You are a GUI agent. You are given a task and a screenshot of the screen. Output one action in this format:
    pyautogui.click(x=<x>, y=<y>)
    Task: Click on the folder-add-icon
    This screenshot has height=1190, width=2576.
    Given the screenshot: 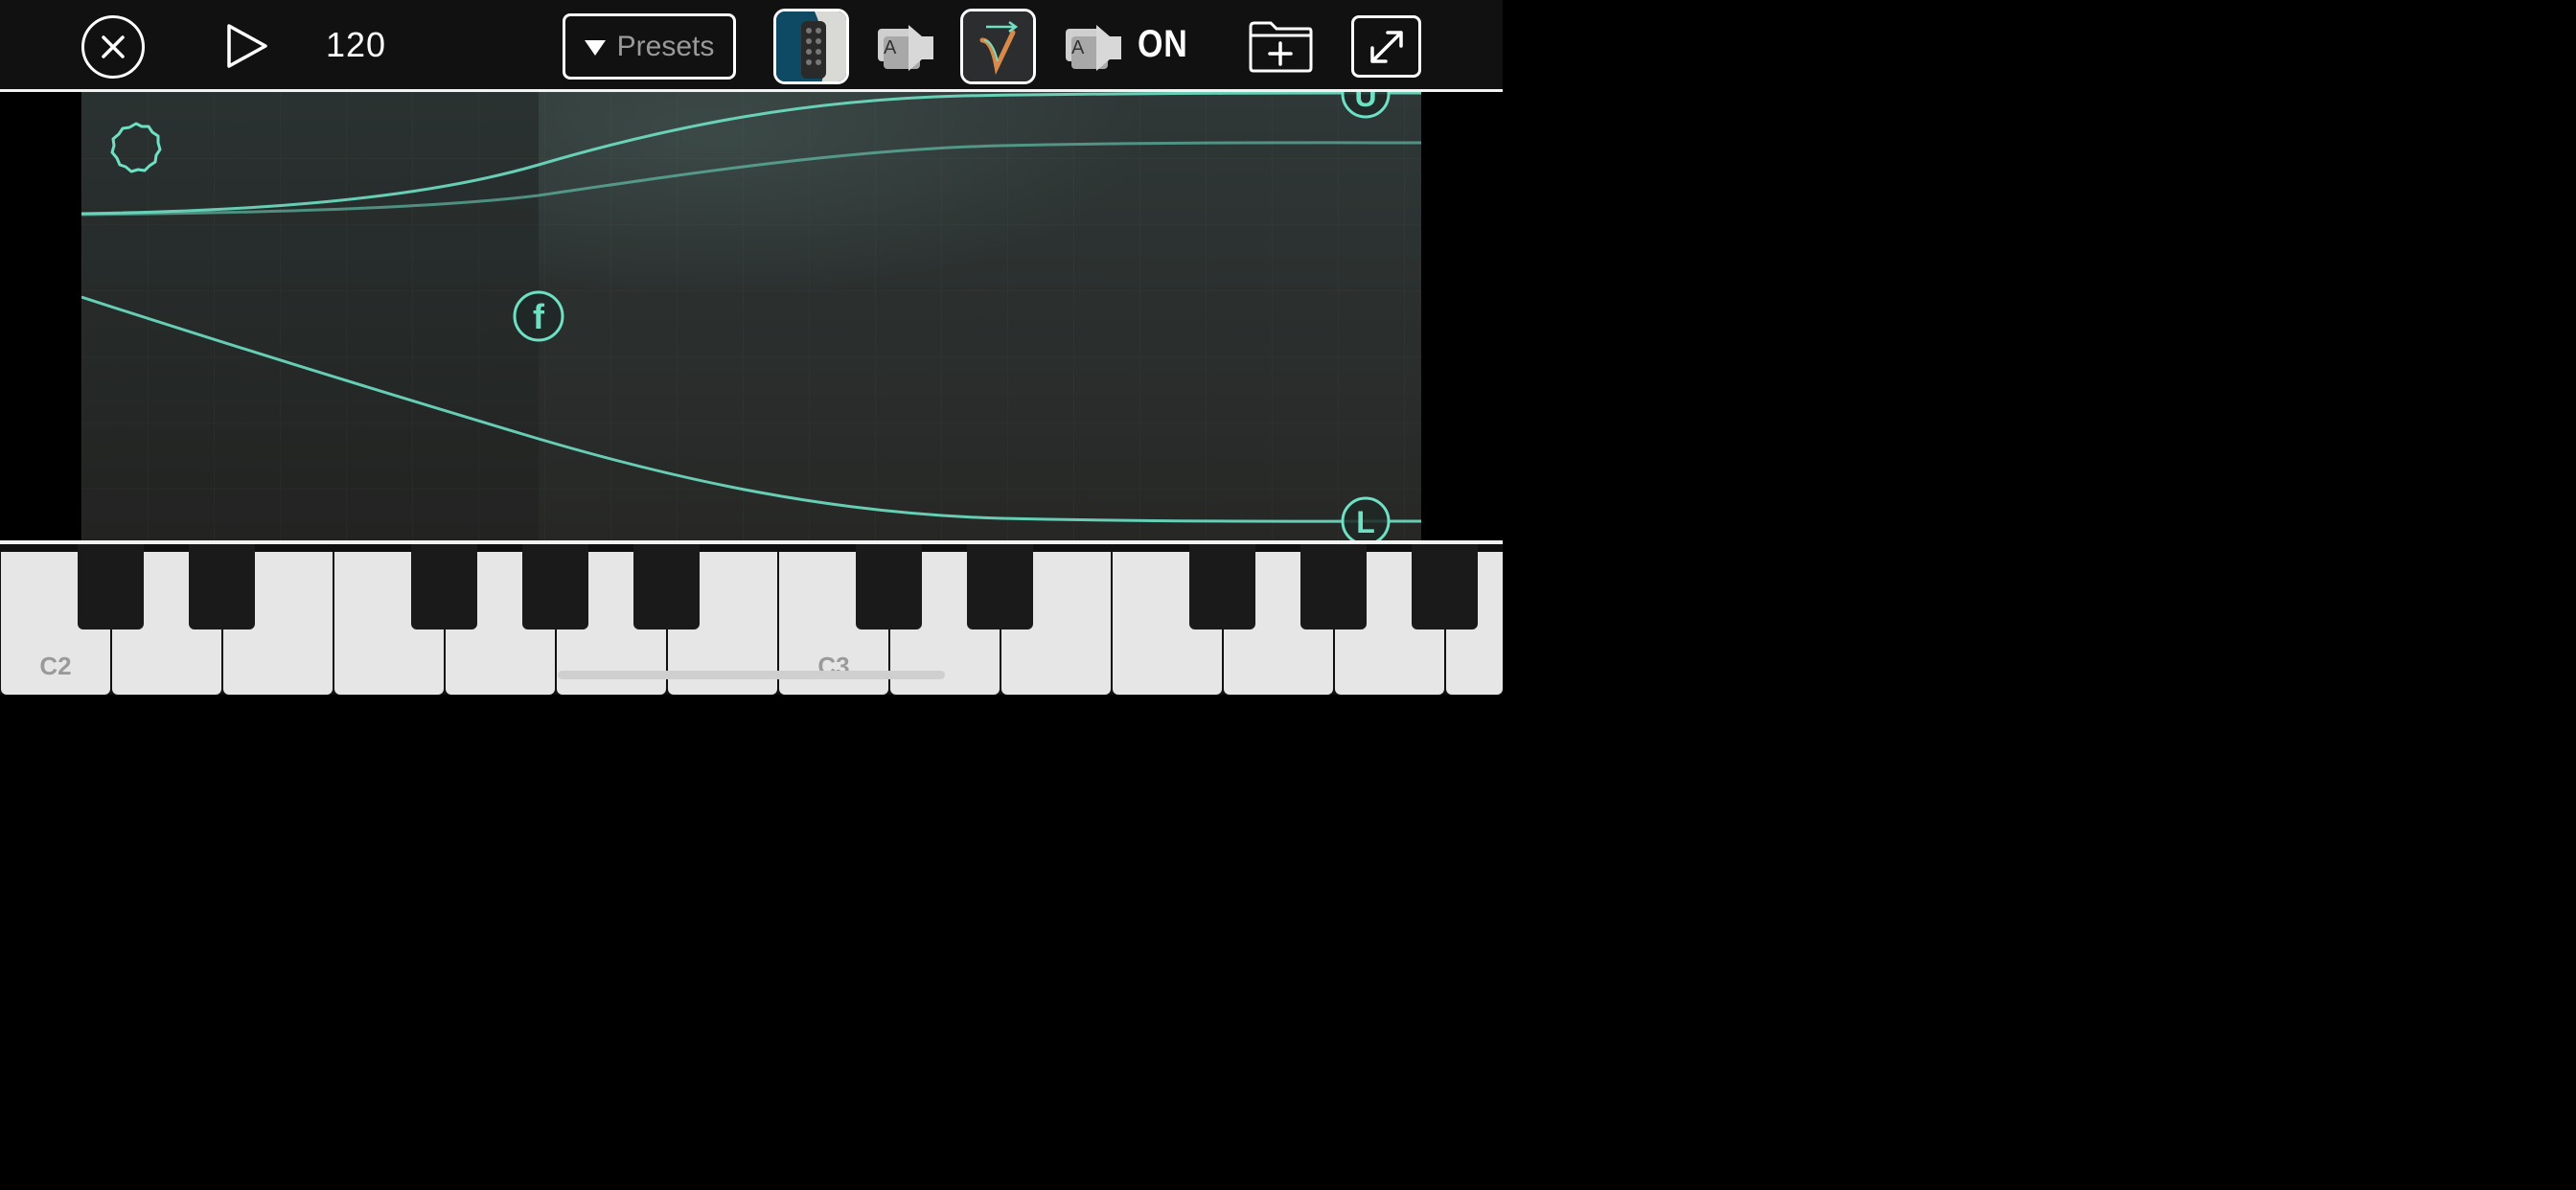 What is the action you would take?
    pyautogui.click(x=1281, y=47)
    